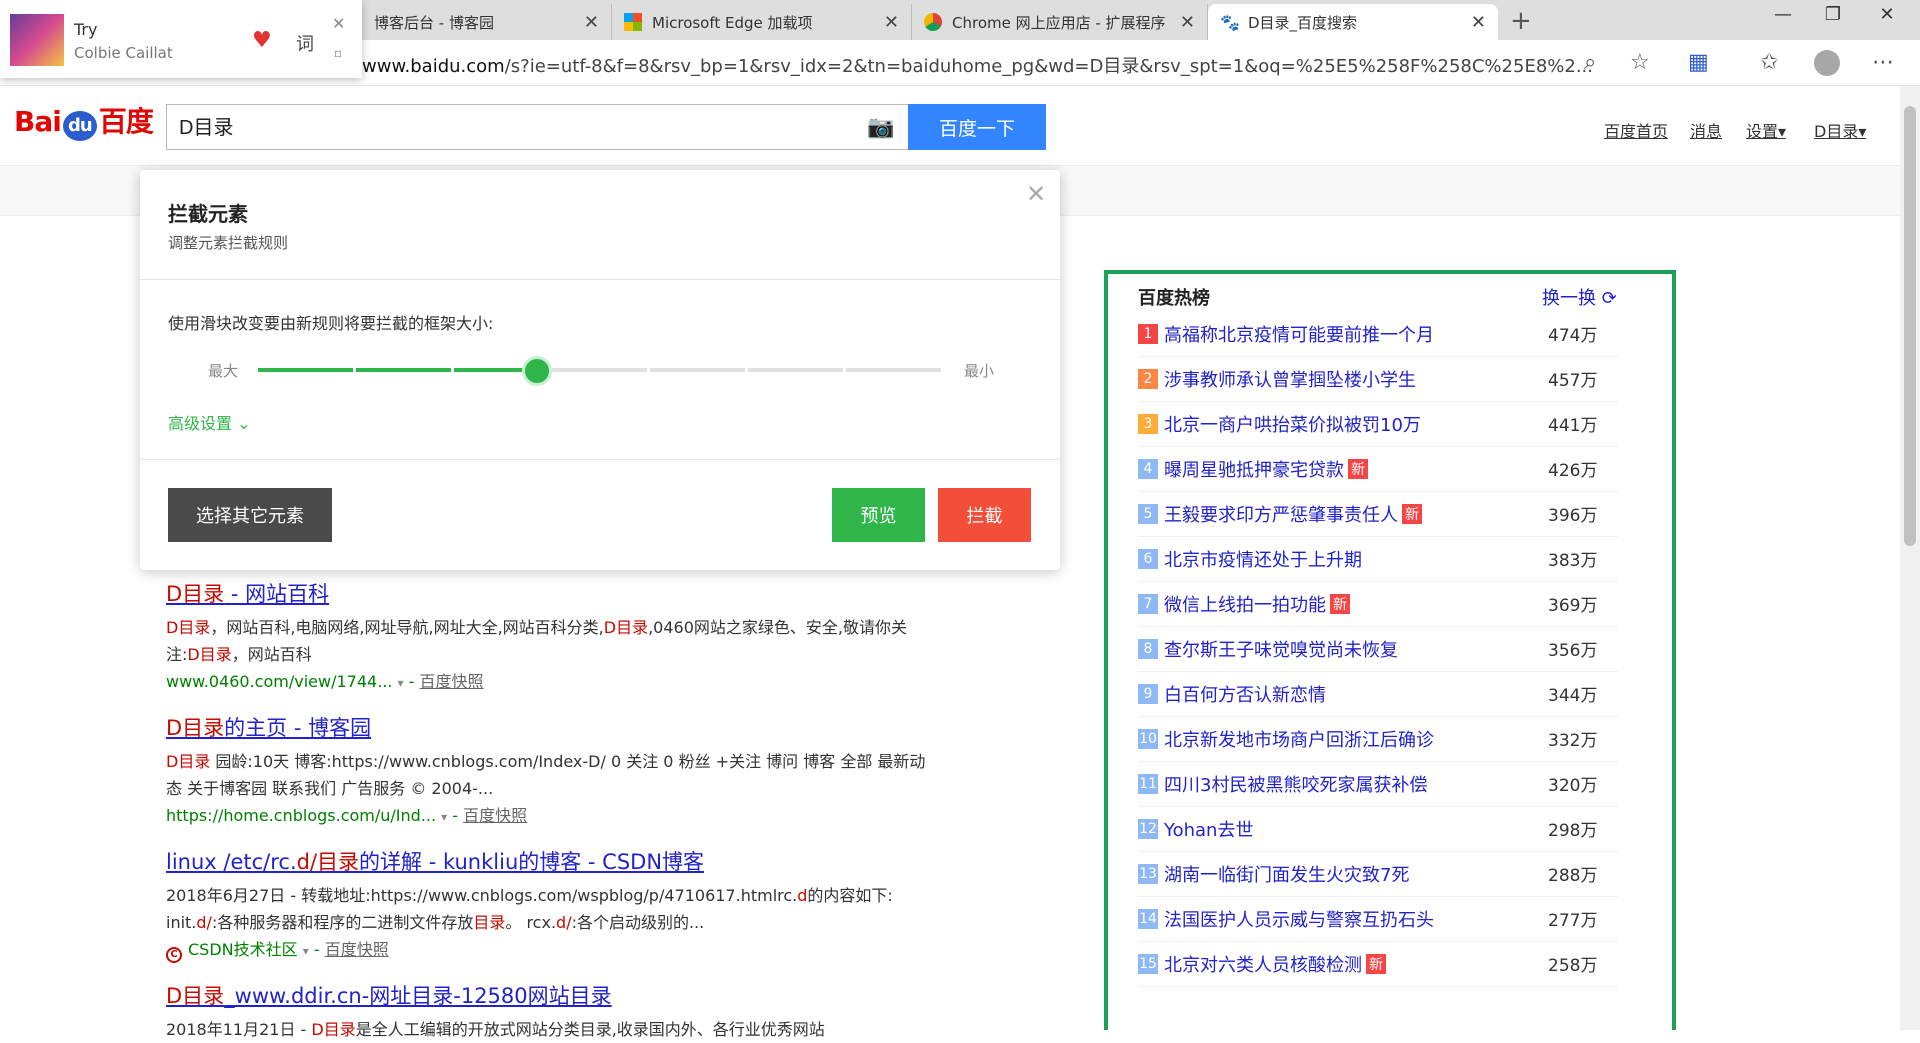 The height and width of the screenshot is (1043, 1920). What do you see at coordinates (84, 120) in the screenshot?
I see `baidu-logo: Bai du 百度` at bounding box center [84, 120].